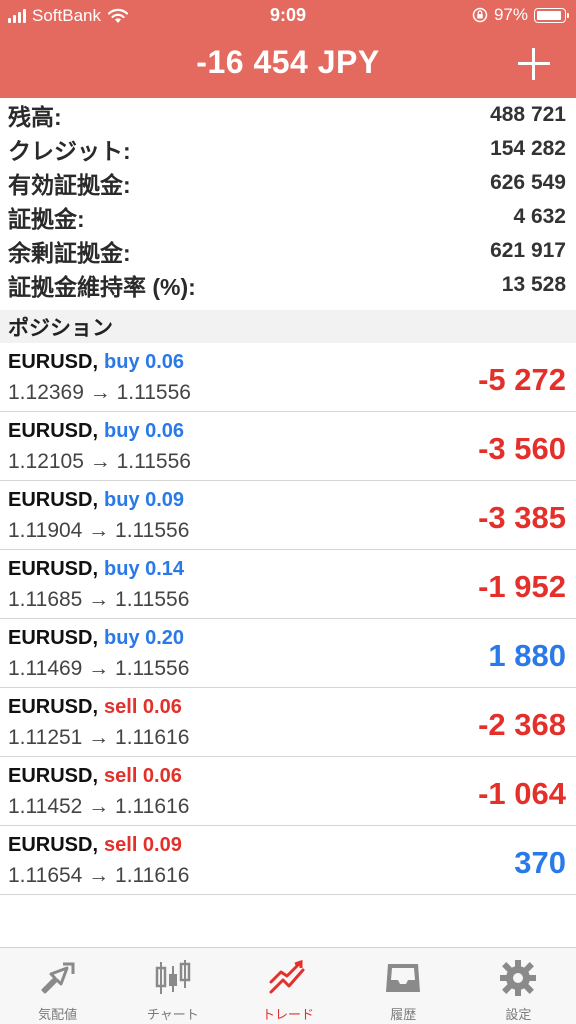 The width and height of the screenshot is (576, 1024). What do you see at coordinates (288, 326) in the screenshot?
I see `positions-section-header: ポジション` at bounding box center [288, 326].